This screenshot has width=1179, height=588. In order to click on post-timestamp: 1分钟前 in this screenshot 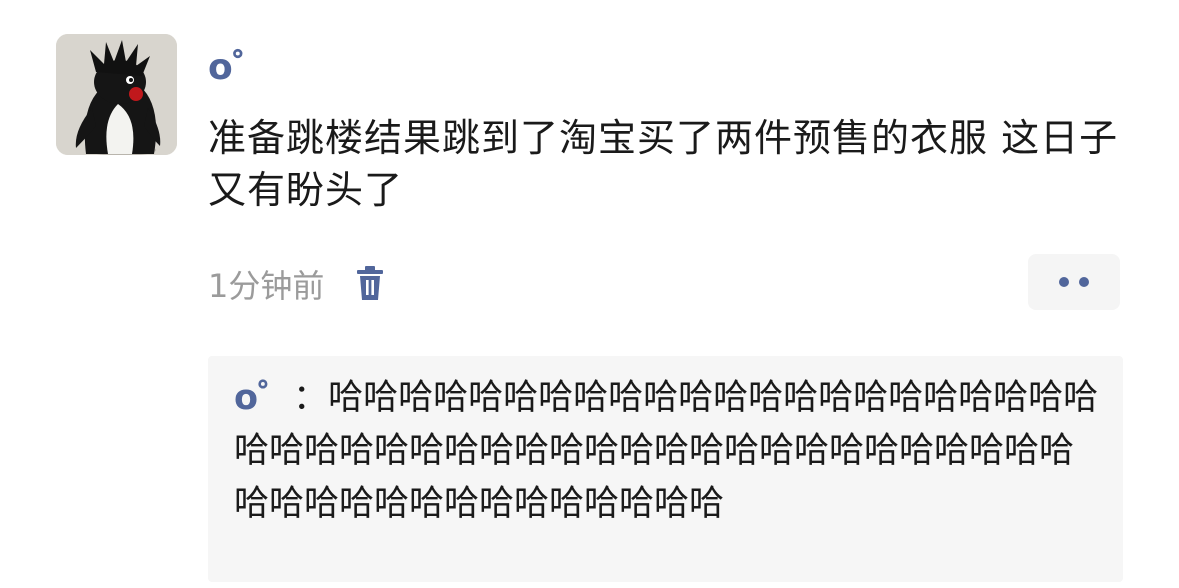, I will do `click(266, 286)`.